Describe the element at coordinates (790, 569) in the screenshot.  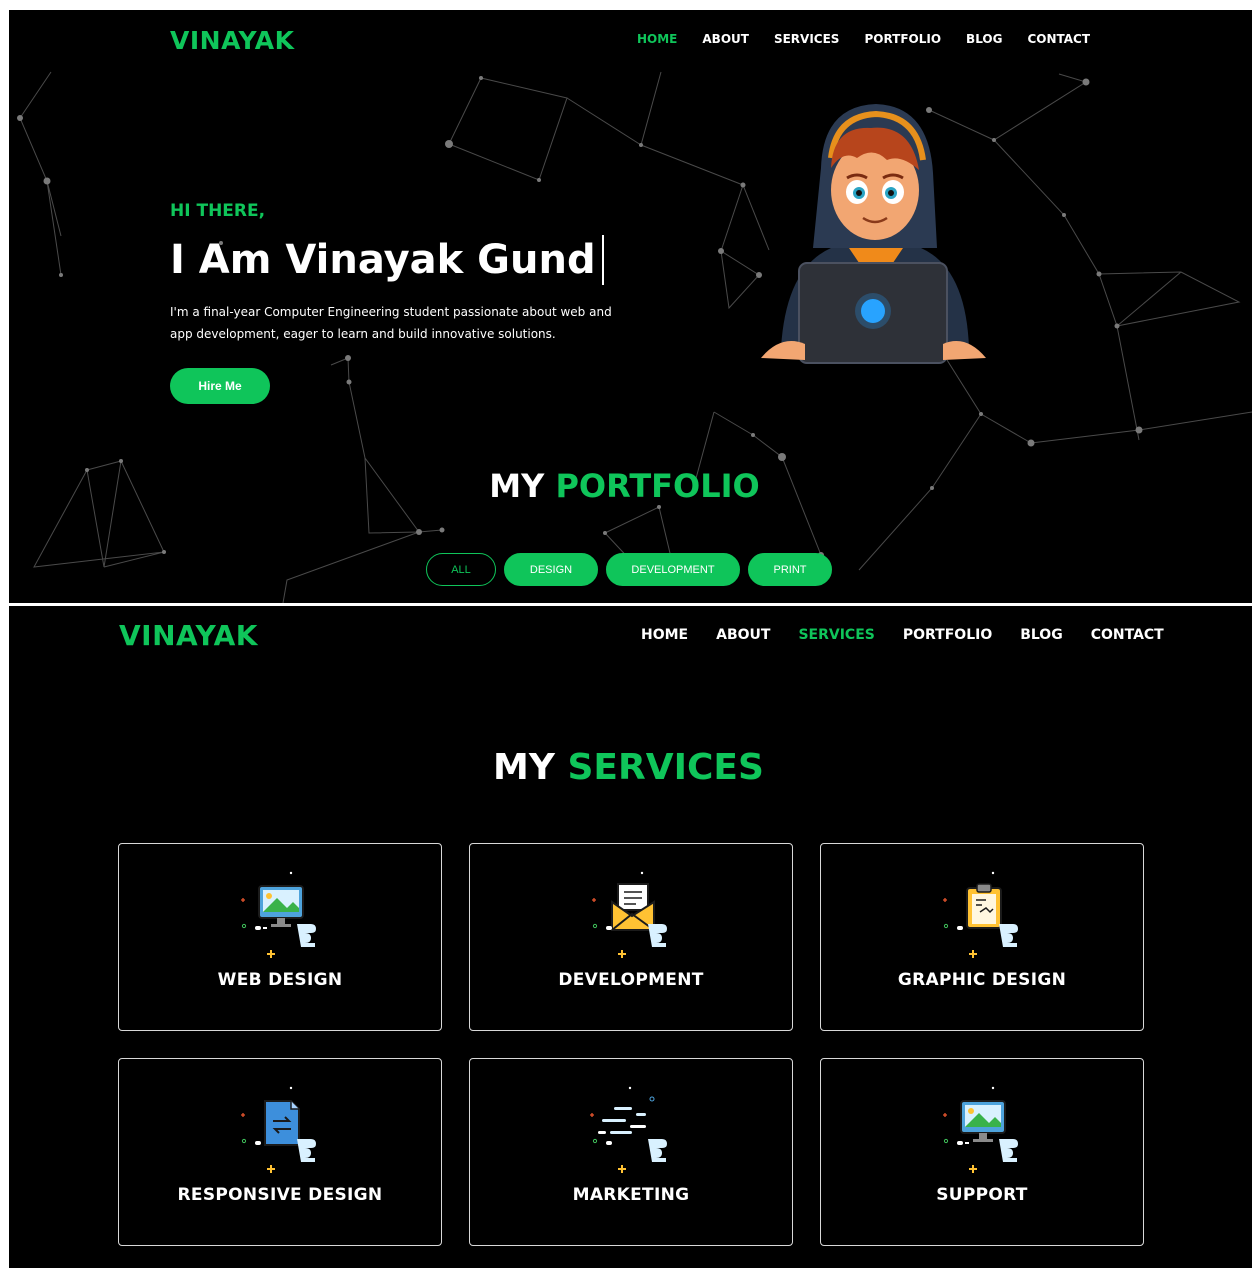
I see `filter-print-button: PRINT` at that location.